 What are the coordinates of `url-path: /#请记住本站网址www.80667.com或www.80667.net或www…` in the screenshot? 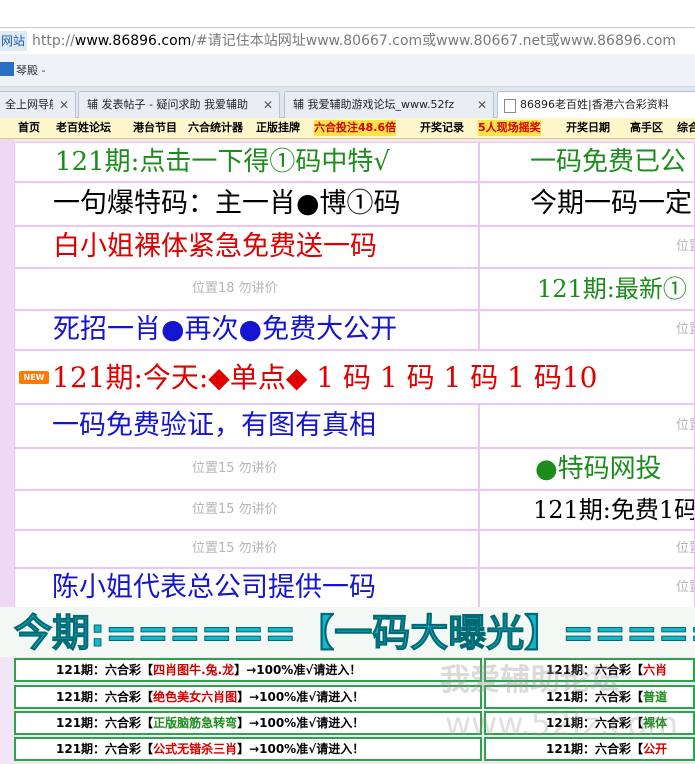 It's located at (434, 41).